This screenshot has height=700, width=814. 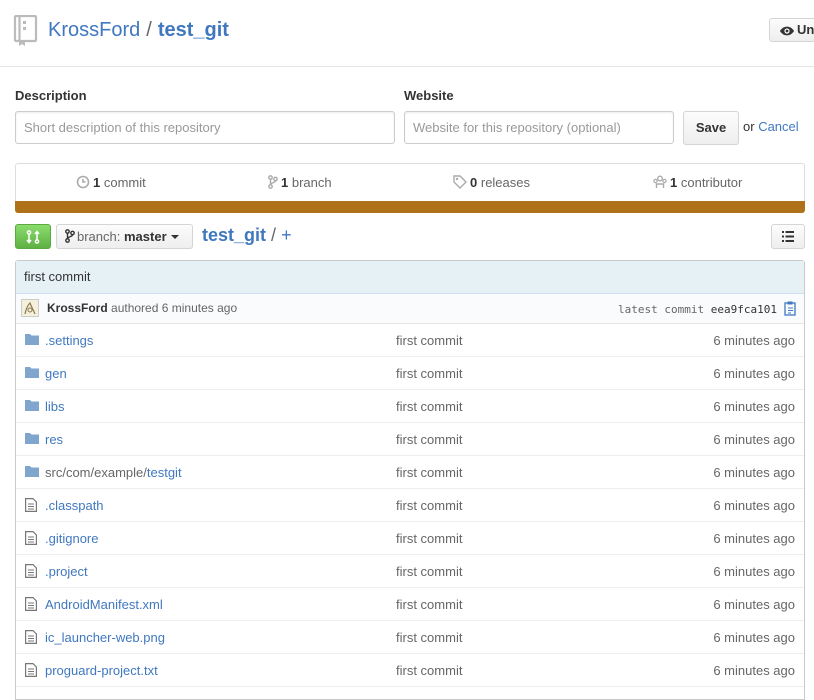 What do you see at coordinates (661, 309) in the screenshot?
I see `latest-commit-label: latest commit` at bounding box center [661, 309].